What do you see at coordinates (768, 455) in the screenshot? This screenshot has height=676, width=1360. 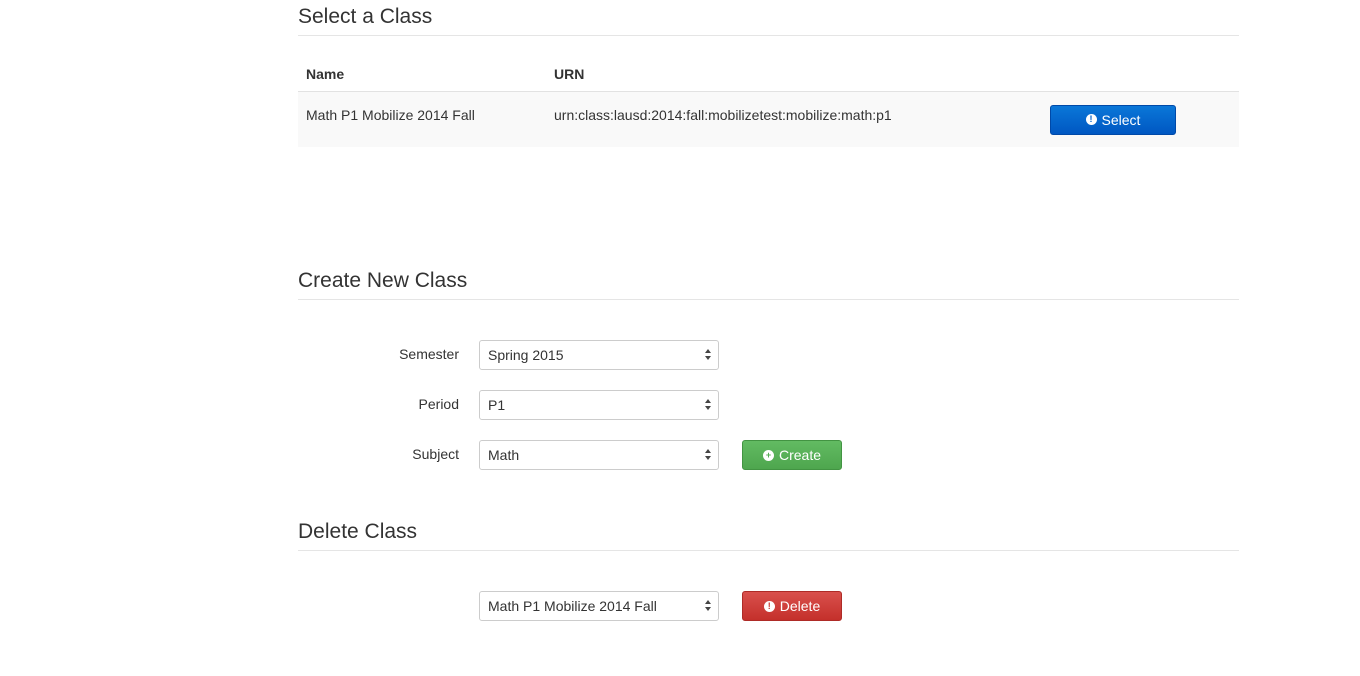 I see `plus-circle-icon: +` at bounding box center [768, 455].